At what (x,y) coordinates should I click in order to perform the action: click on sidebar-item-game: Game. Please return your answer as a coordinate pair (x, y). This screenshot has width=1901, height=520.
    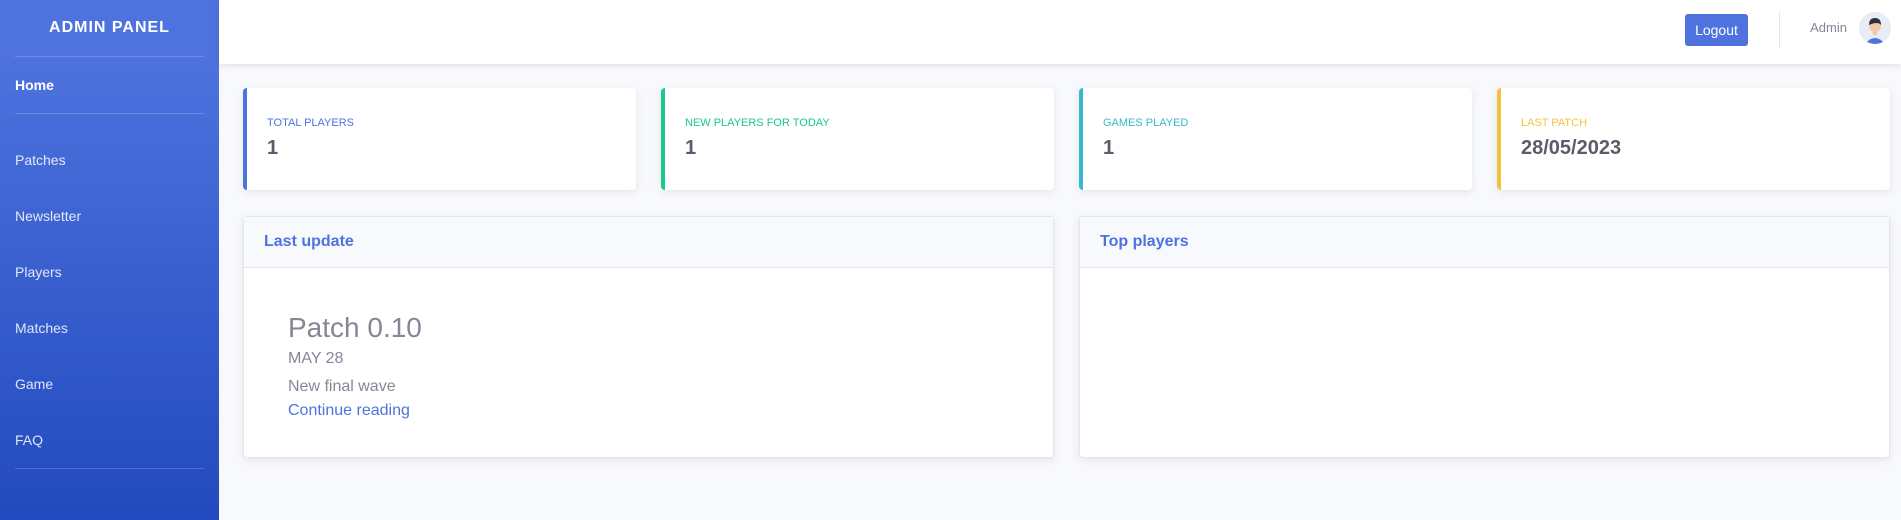
    Looking at the image, I should click on (109, 384).